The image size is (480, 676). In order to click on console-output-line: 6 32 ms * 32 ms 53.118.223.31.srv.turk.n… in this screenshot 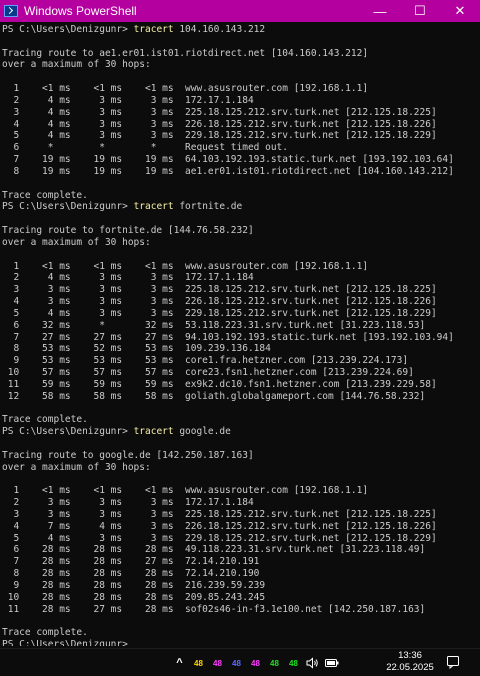, I will do `click(214, 325)`.